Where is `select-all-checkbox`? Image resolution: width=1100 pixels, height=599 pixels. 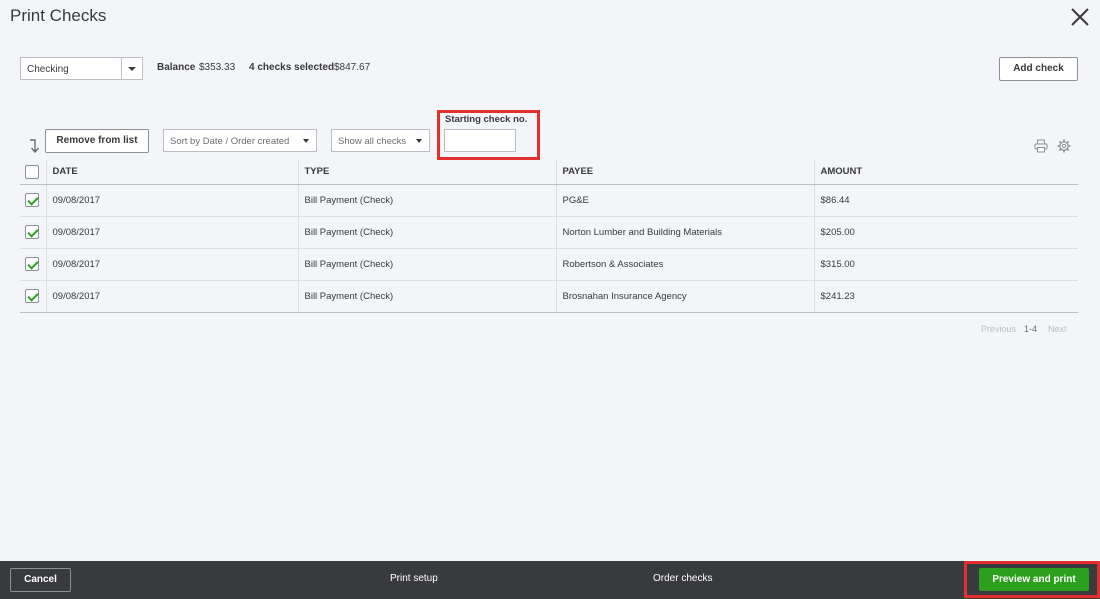 select-all-checkbox is located at coordinates (32, 171).